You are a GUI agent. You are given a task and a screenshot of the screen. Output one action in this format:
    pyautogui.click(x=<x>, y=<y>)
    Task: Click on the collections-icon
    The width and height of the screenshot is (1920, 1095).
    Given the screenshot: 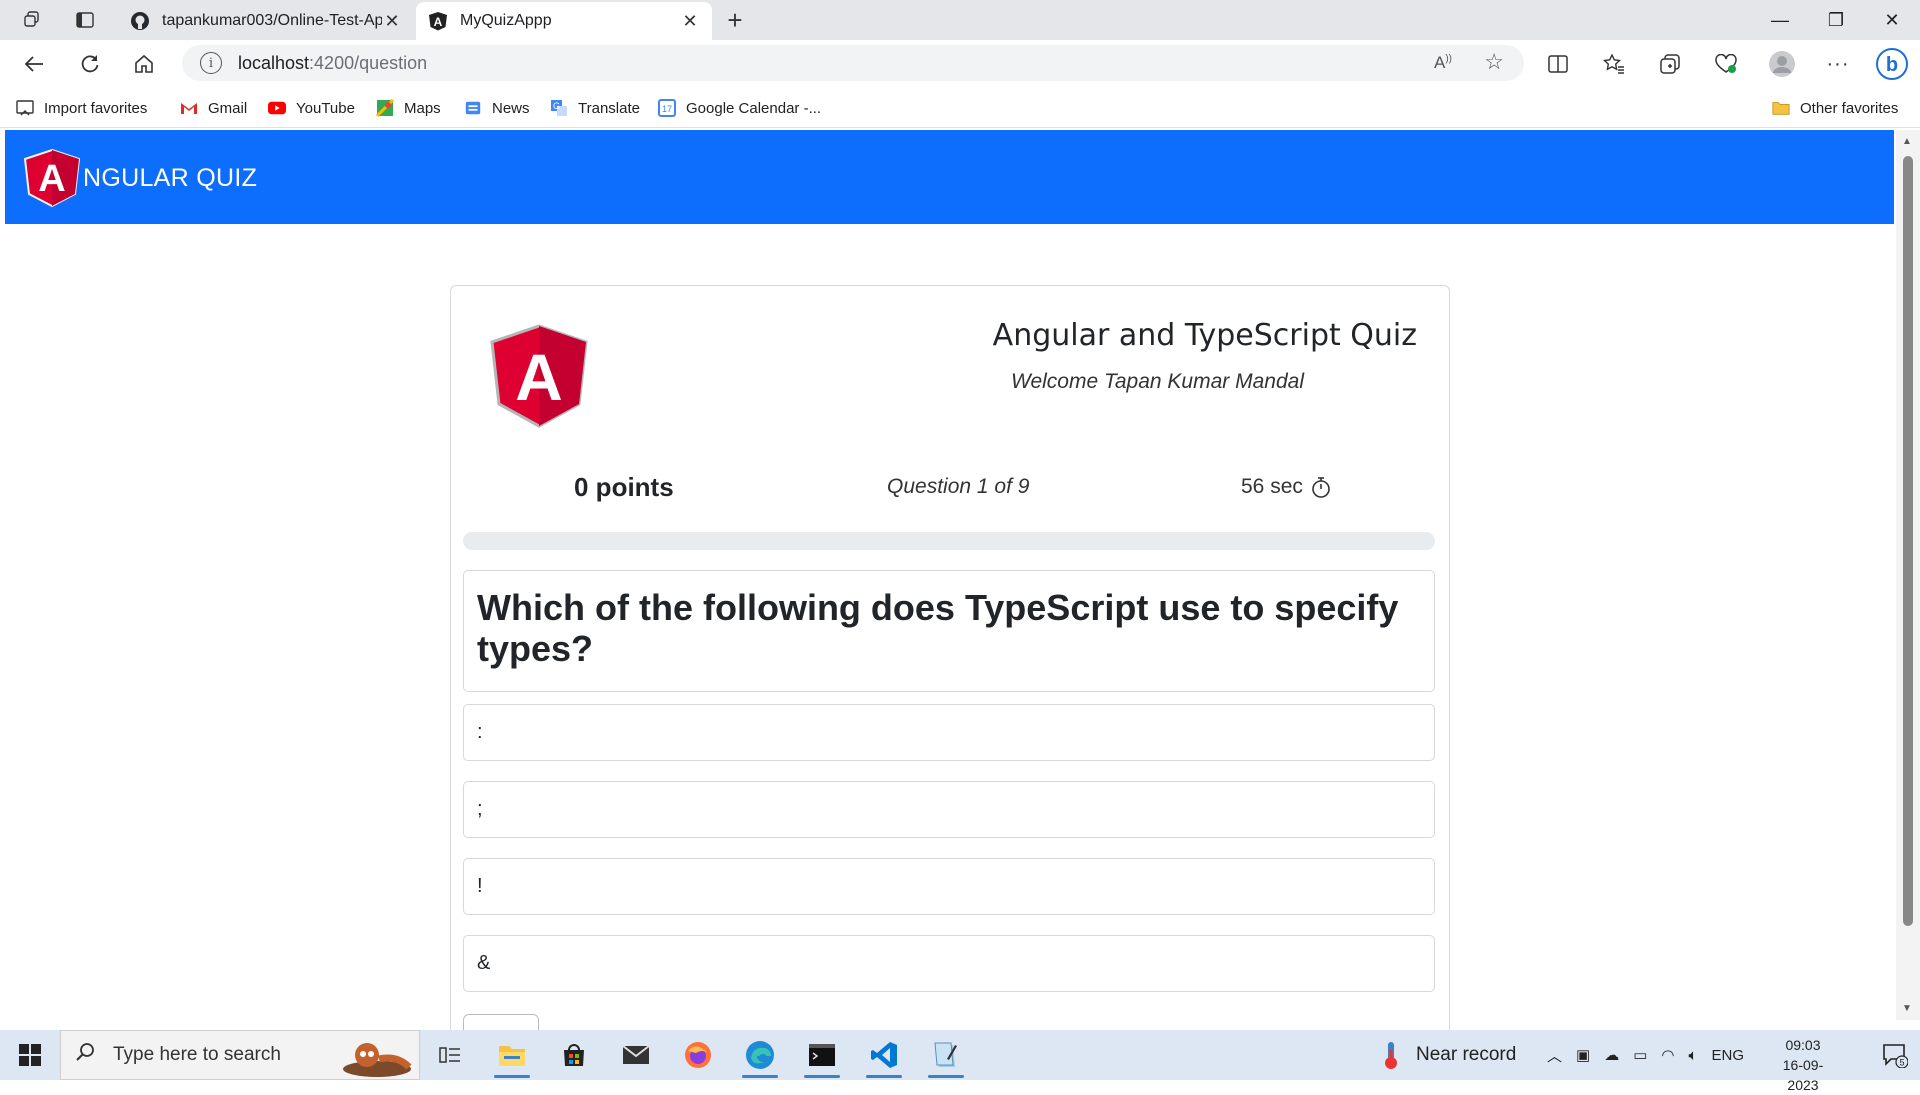 What is the action you would take?
    pyautogui.click(x=1670, y=64)
    